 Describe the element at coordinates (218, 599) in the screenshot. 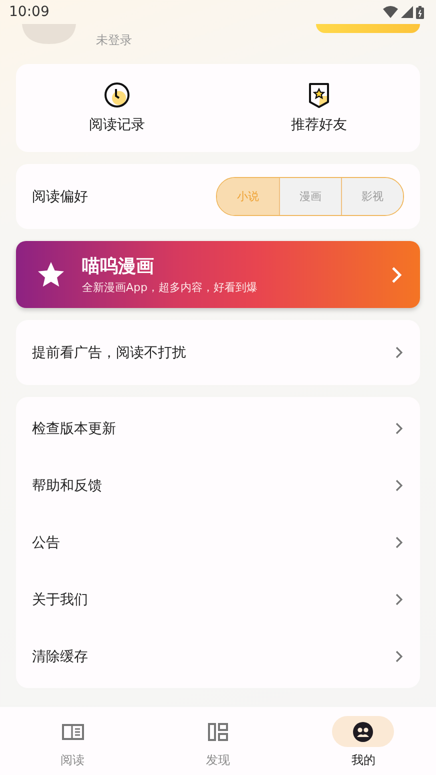

I see `menu-item: 关于我们` at that location.